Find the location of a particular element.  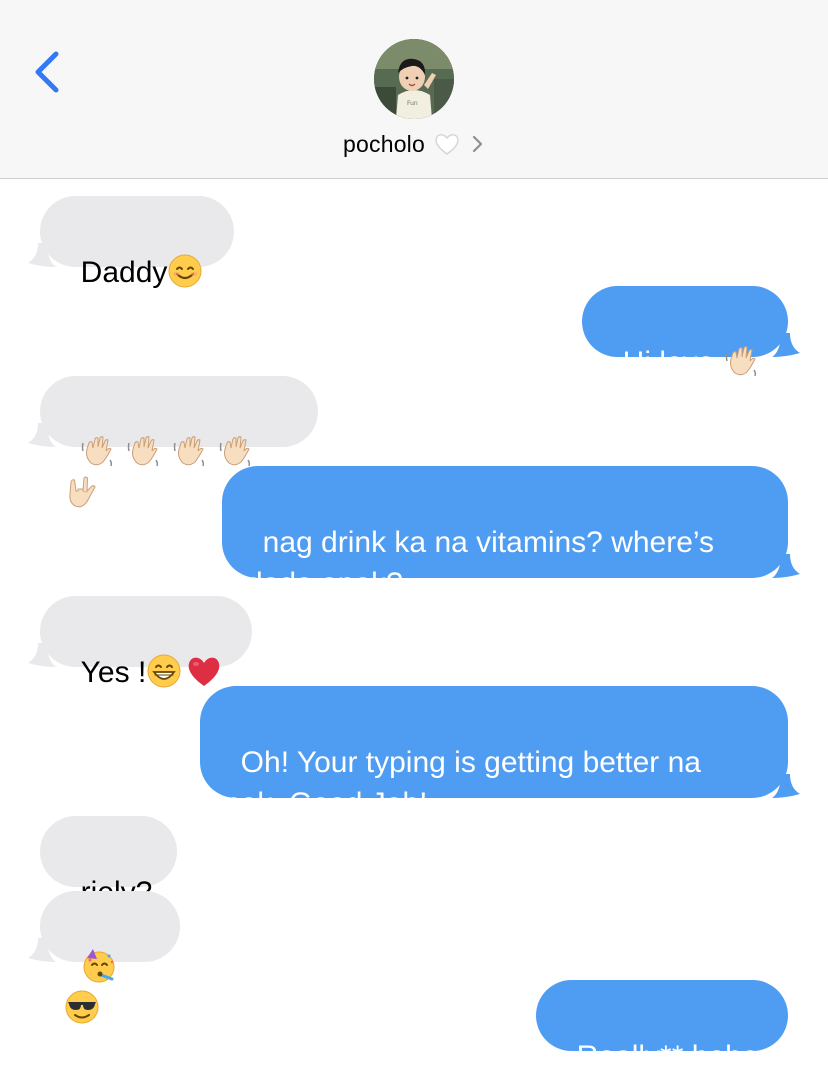

message-text: Really** hehe is located at coordinates (667, 1056).